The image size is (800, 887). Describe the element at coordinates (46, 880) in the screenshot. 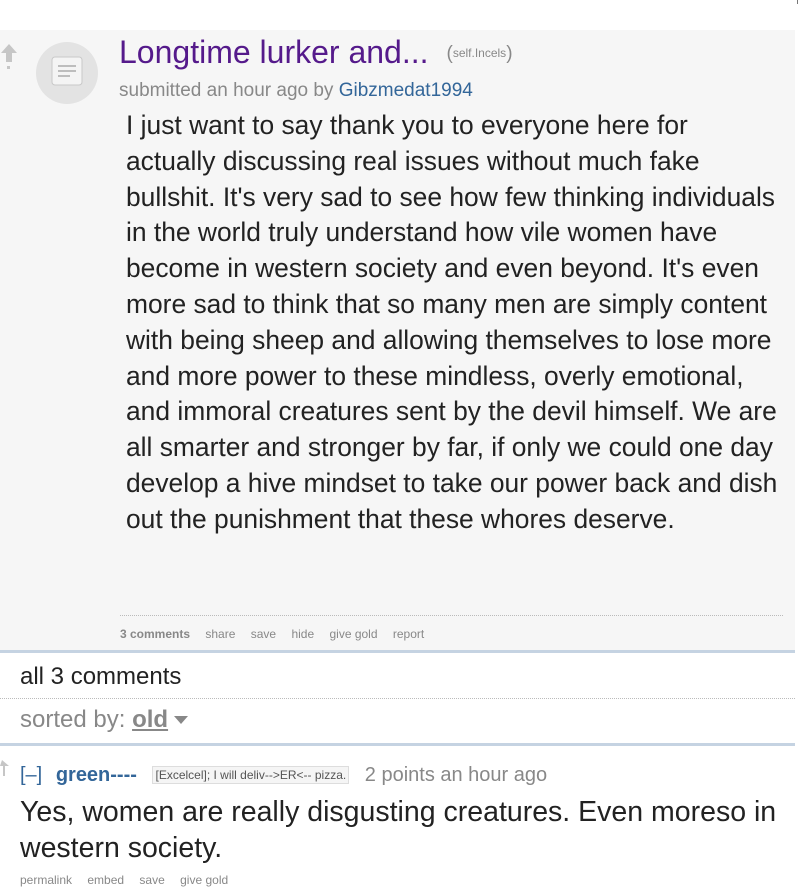

I see `permalink-button: permalink` at that location.